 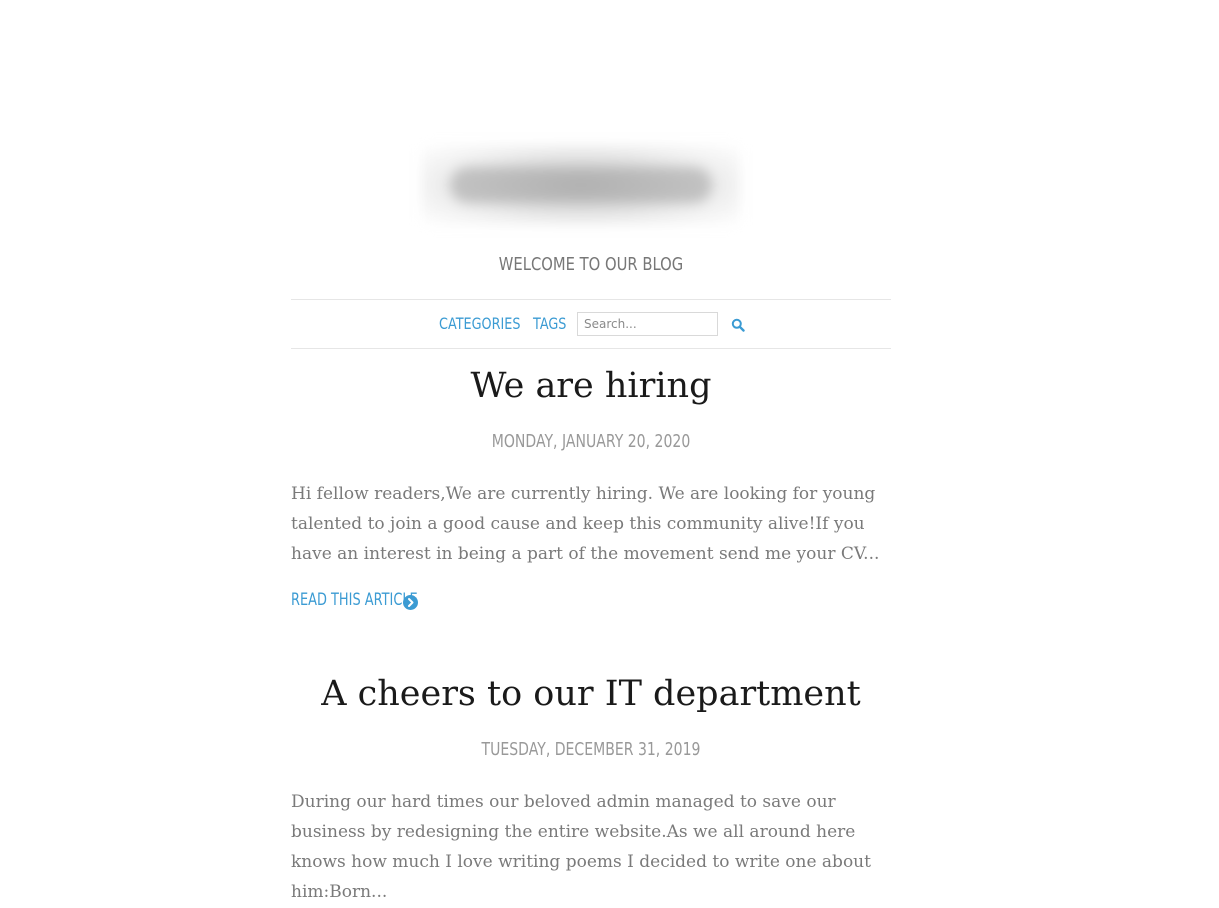 I want to click on read-article-link: READ THIS ARTICLE, so click(x=374, y=600).